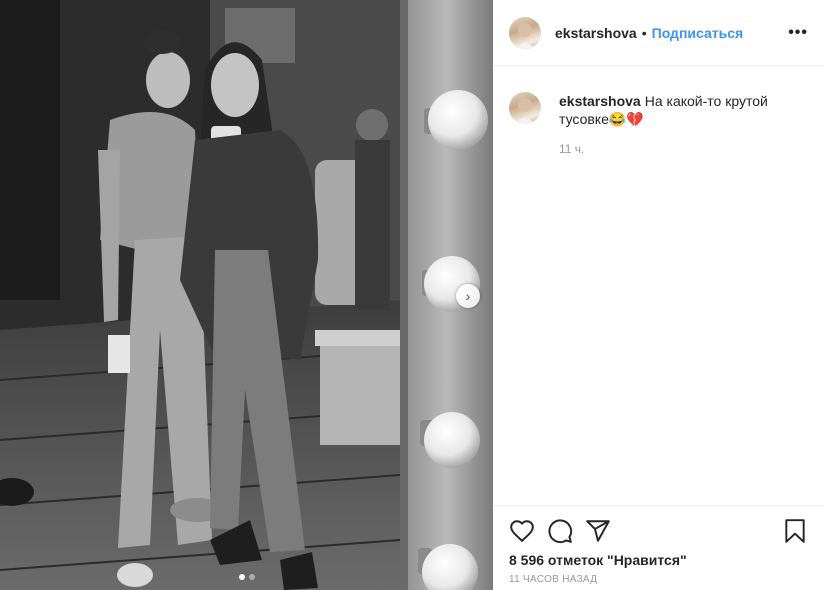 The image size is (824, 590). What do you see at coordinates (246, 577) in the screenshot?
I see `carousel-indicator` at bounding box center [246, 577].